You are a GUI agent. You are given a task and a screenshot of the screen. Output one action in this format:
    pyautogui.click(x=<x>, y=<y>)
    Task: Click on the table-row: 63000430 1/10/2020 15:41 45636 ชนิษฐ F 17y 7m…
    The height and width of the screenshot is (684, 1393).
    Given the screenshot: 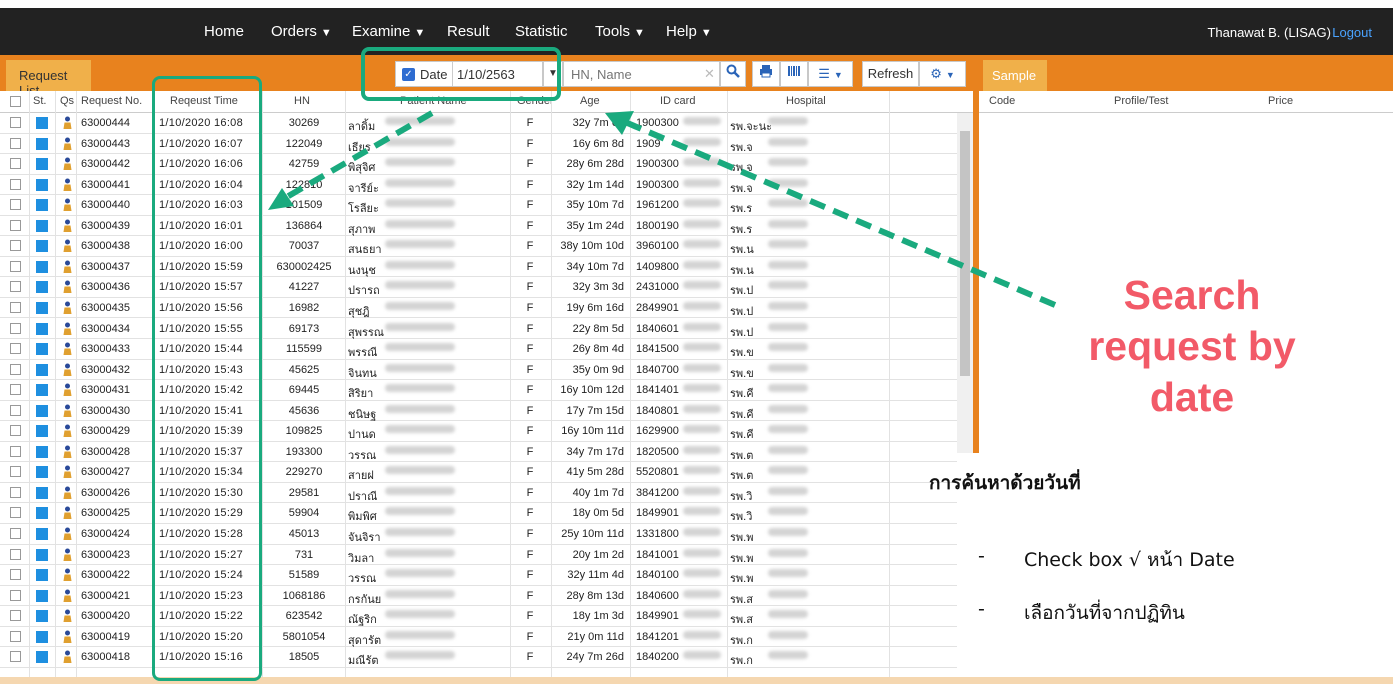 What is the action you would take?
    pyautogui.click(x=478, y=411)
    